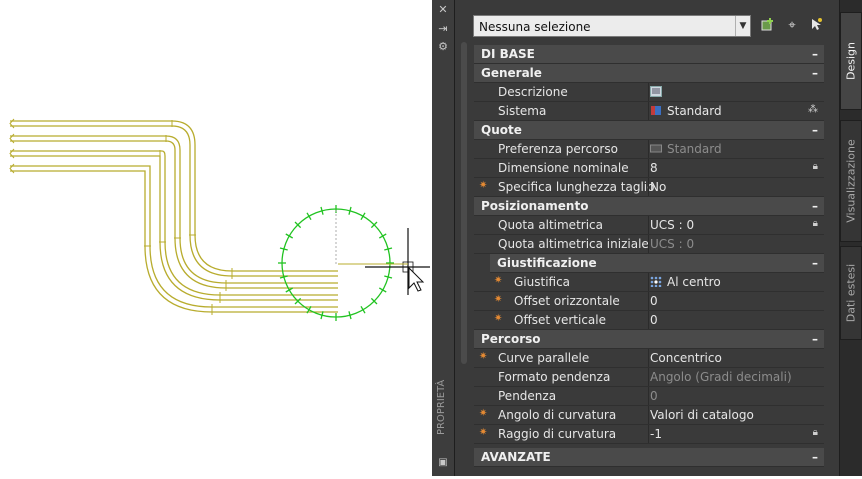 This screenshot has height=479, width=862. Describe the element at coordinates (649, 206) in the screenshot. I see `category-posizionamento: Posizionamento –` at that location.